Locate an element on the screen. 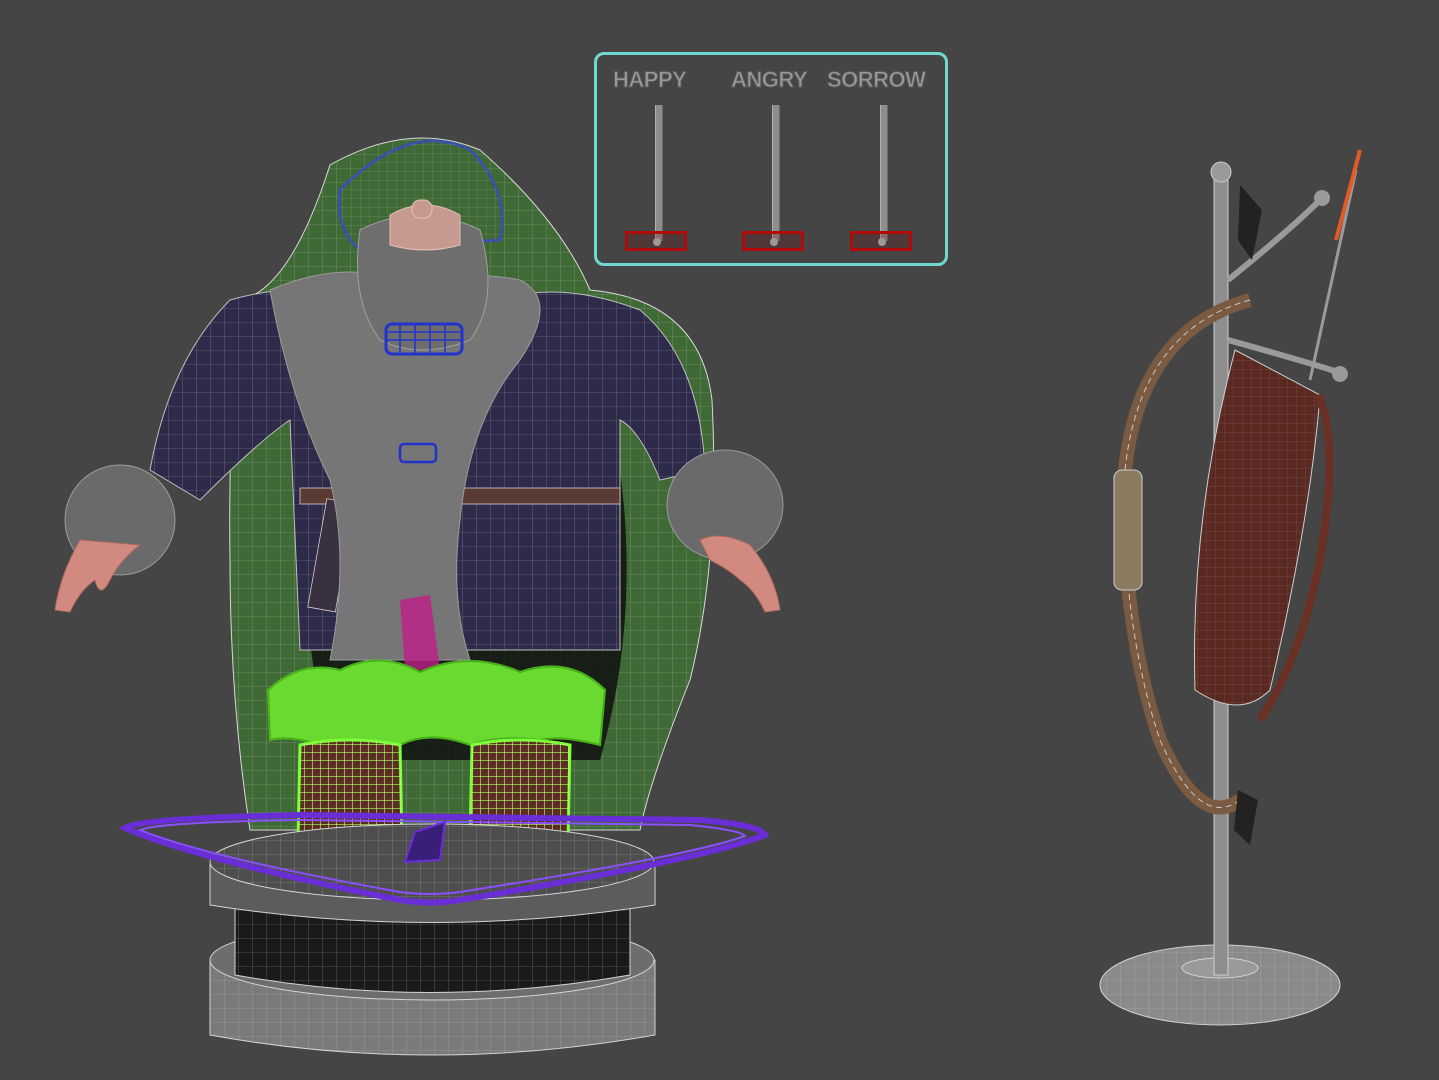  bow-stand-prop is located at coordinates (1230, 587).